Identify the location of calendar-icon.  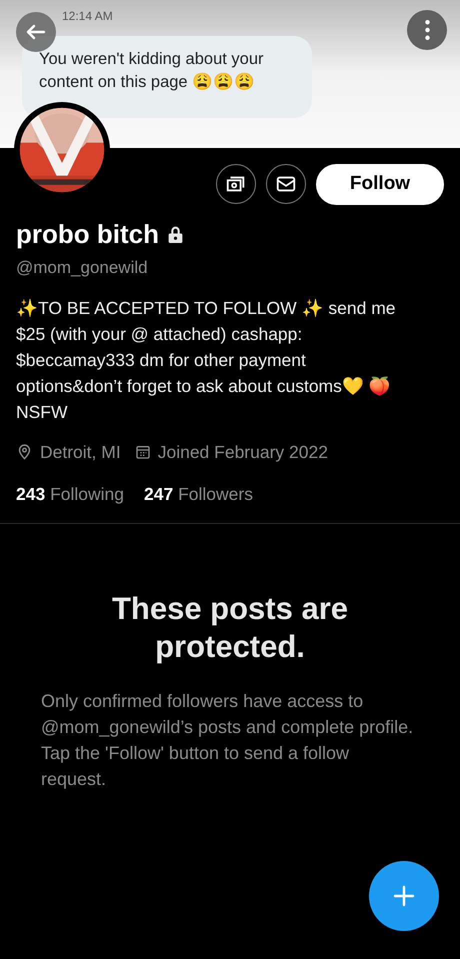
(142, 452).